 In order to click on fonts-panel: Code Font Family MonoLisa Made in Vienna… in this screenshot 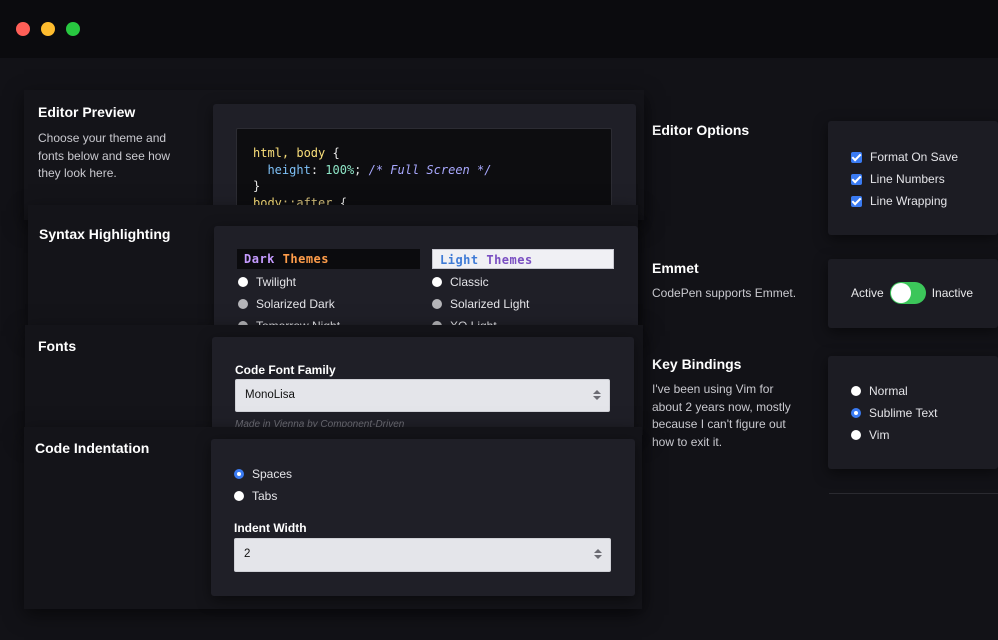, I will do `click(423, 386)`.